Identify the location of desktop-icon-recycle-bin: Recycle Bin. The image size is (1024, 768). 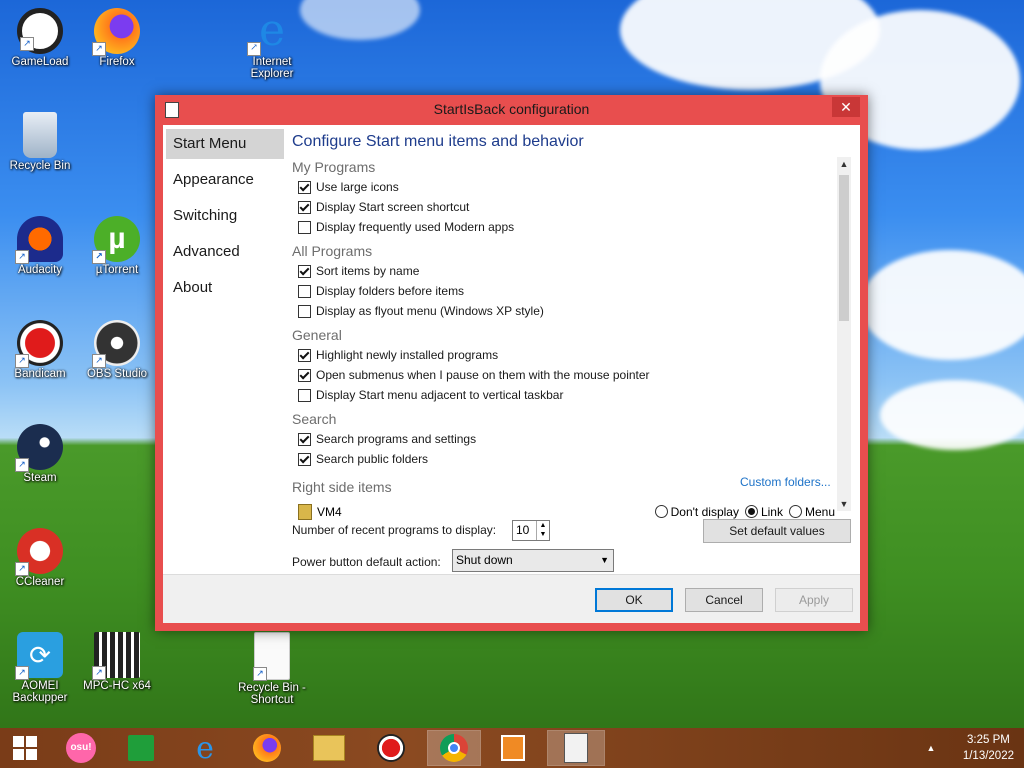
(40, 142).